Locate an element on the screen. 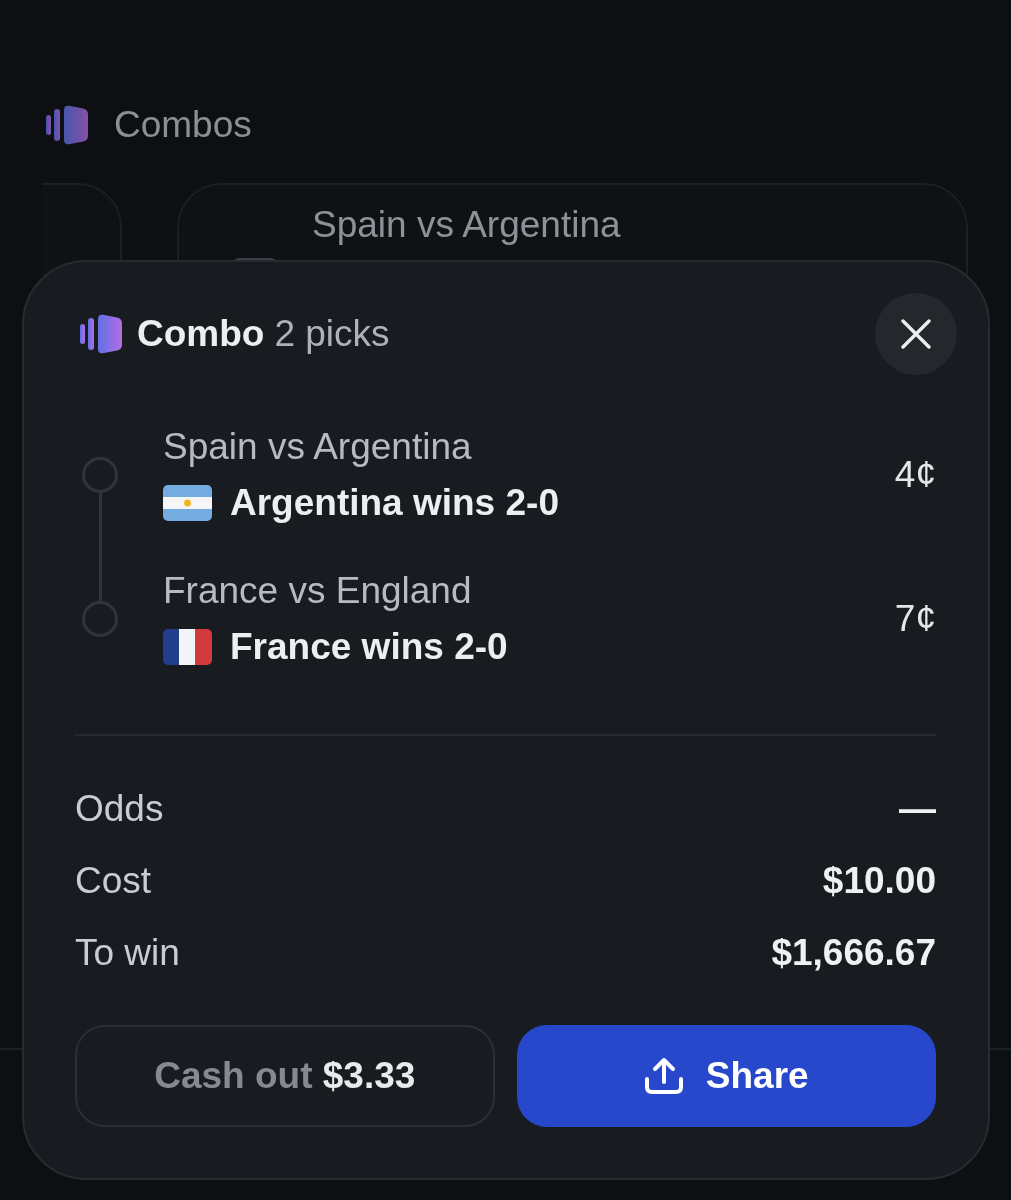  summary-value: $1,666.67 is located at coordinates (853, 953).